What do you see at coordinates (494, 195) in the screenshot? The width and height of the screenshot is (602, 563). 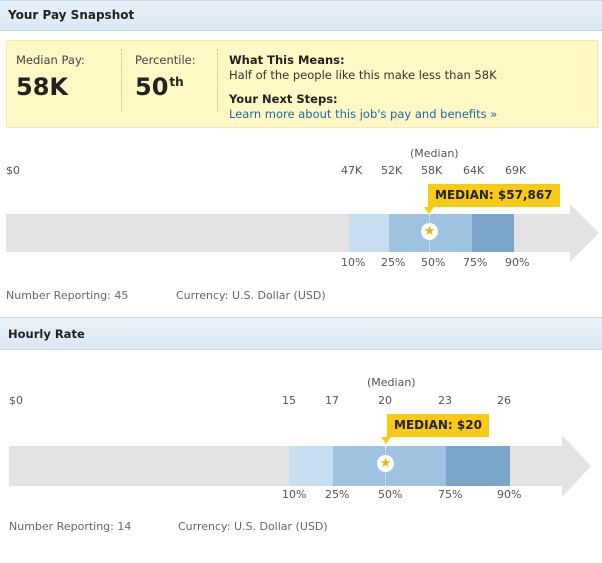 I see `median-callout: MEDIAN: $57,867` at bounding box center [494, 195].